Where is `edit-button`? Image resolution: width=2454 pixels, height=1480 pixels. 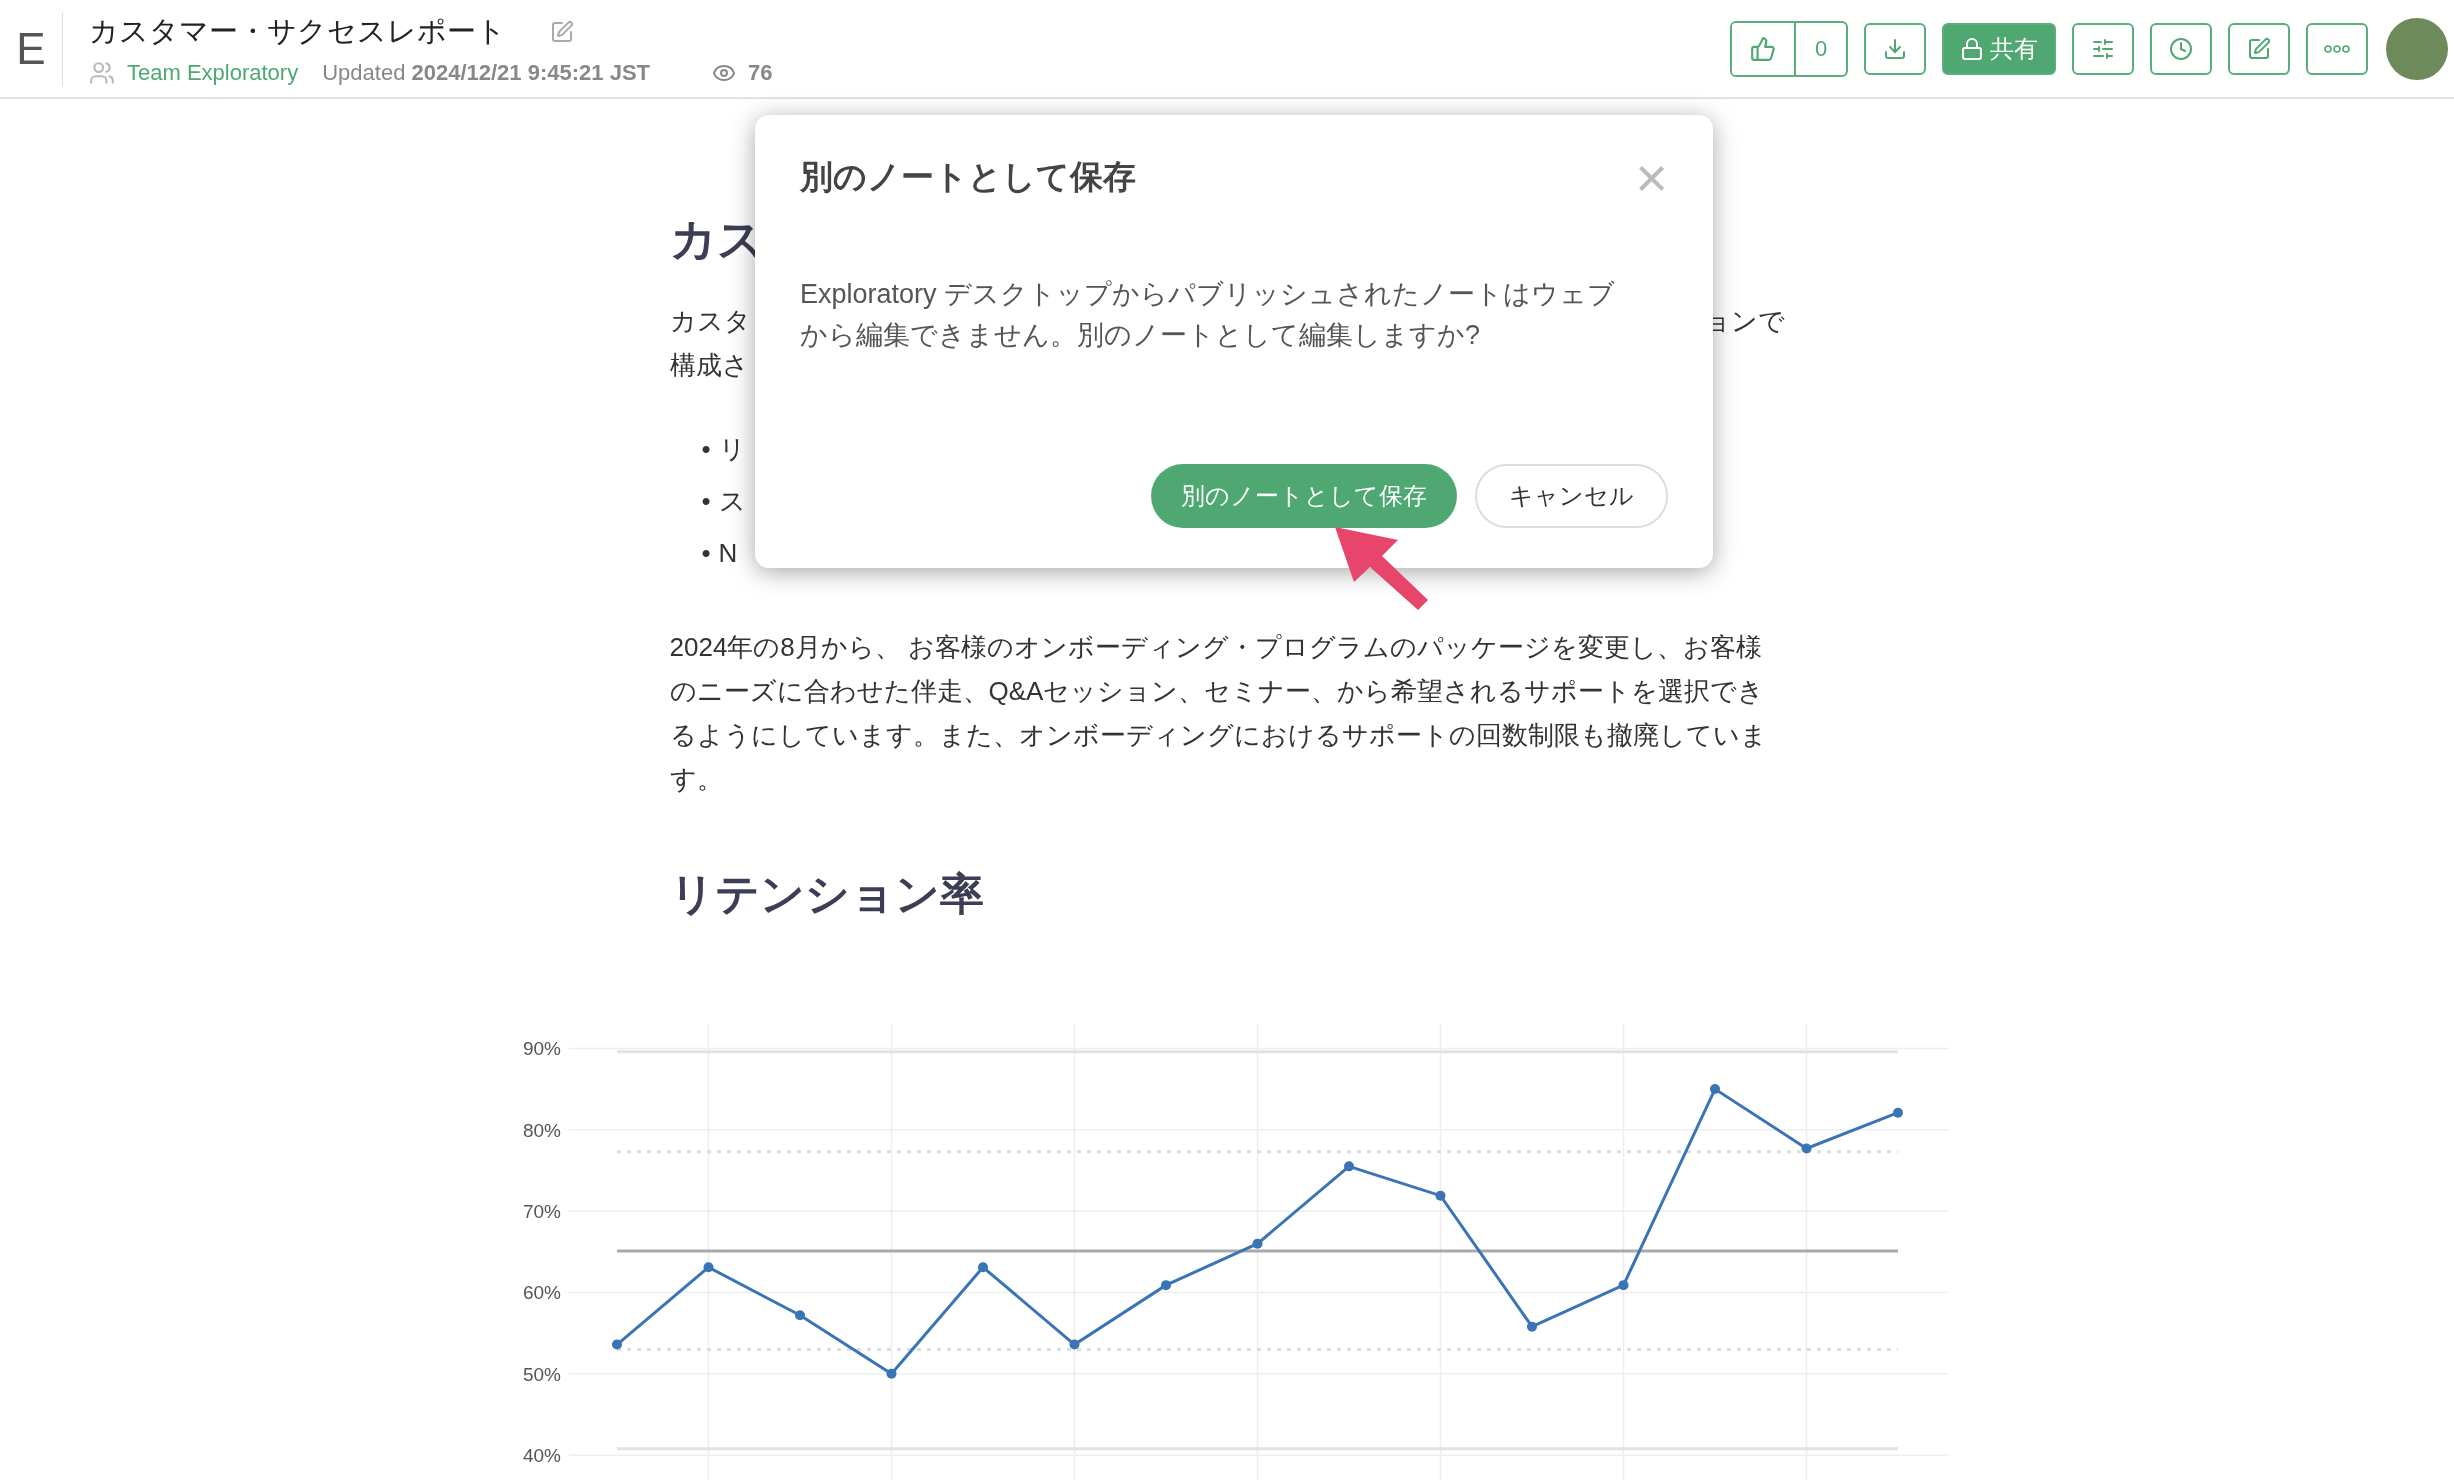 edit-button is located at coordinates (2259, 48).